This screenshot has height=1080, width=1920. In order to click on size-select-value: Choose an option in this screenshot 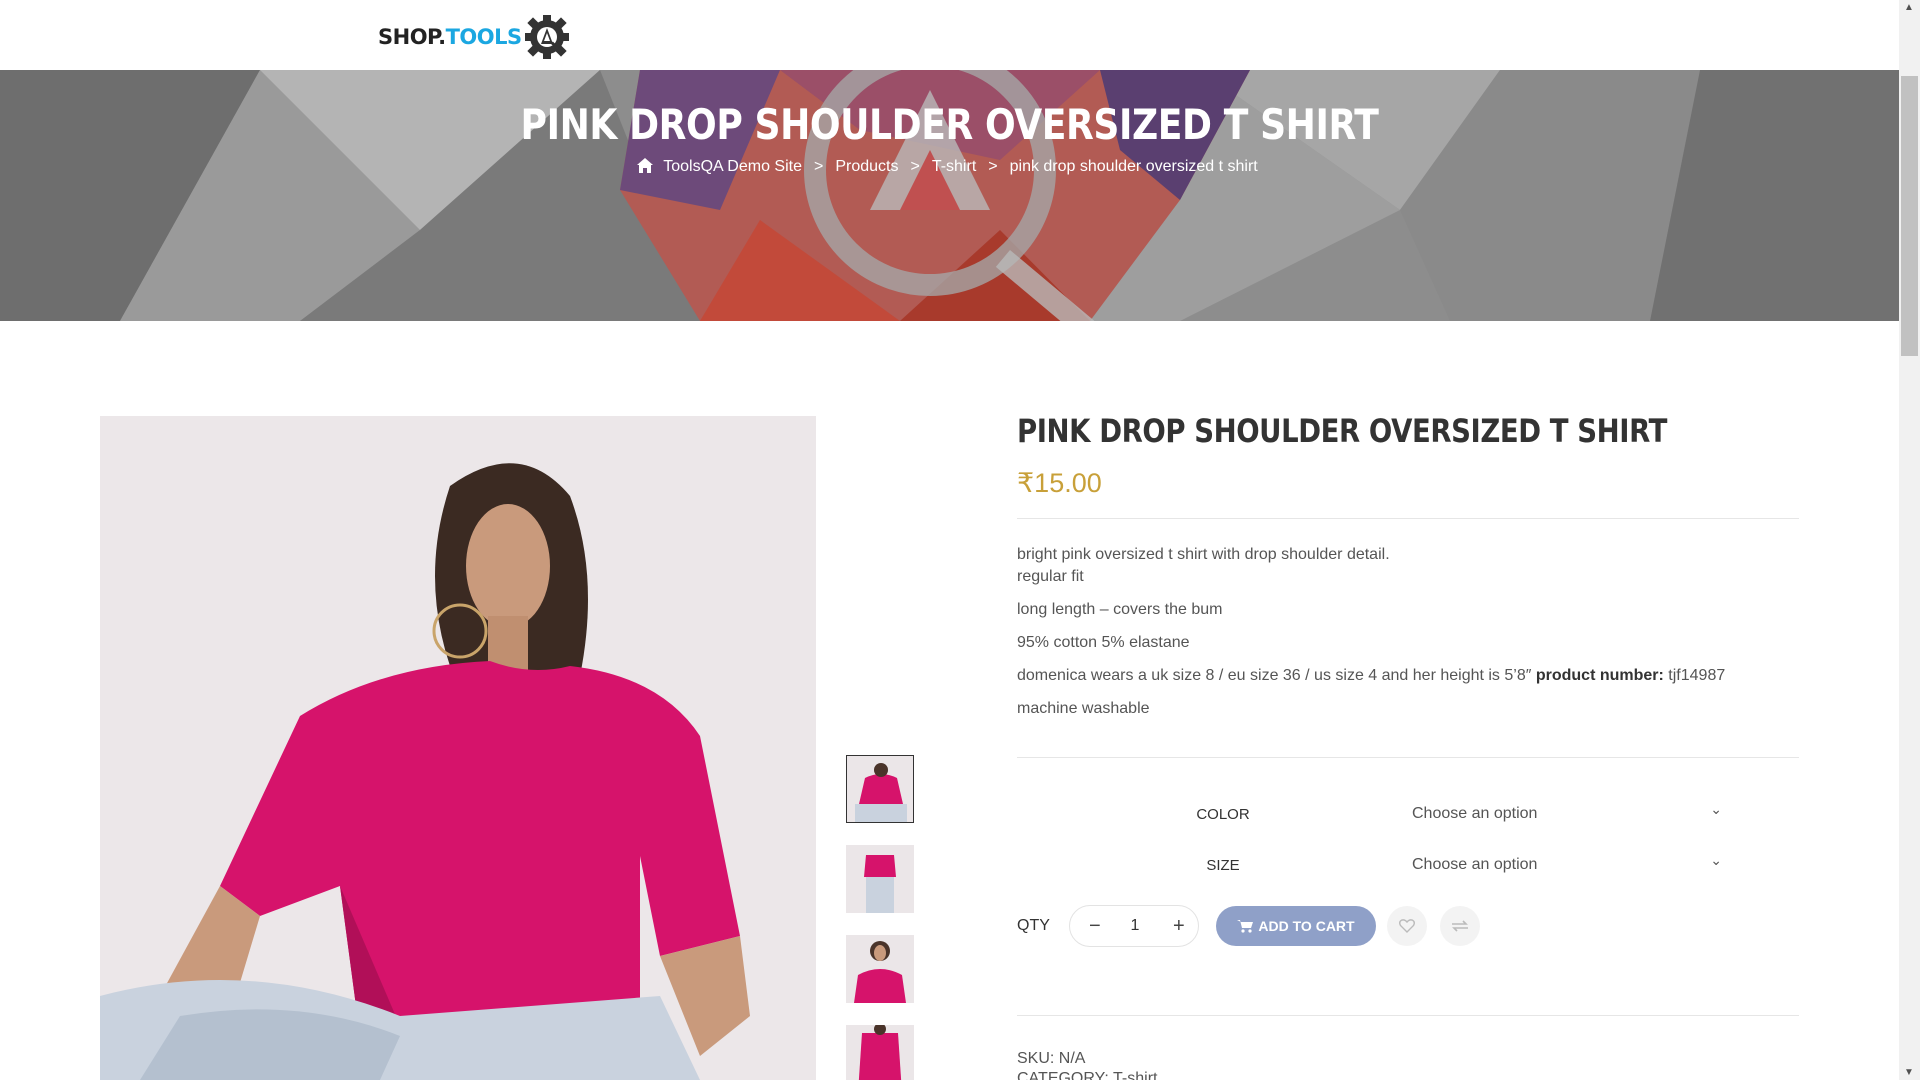, I will do `click(1475, 864)`.